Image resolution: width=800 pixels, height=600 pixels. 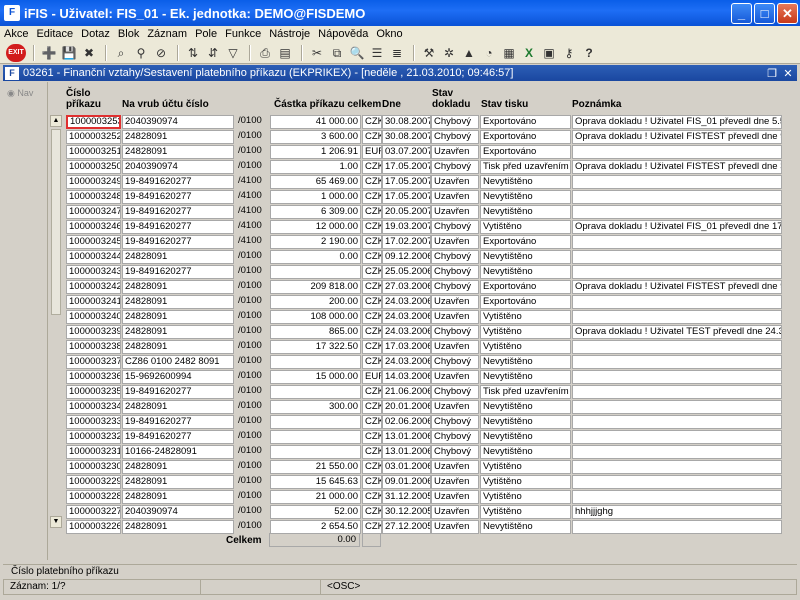 I want to click on cell-castka: 1 206.91, so click(x=315, y=152).